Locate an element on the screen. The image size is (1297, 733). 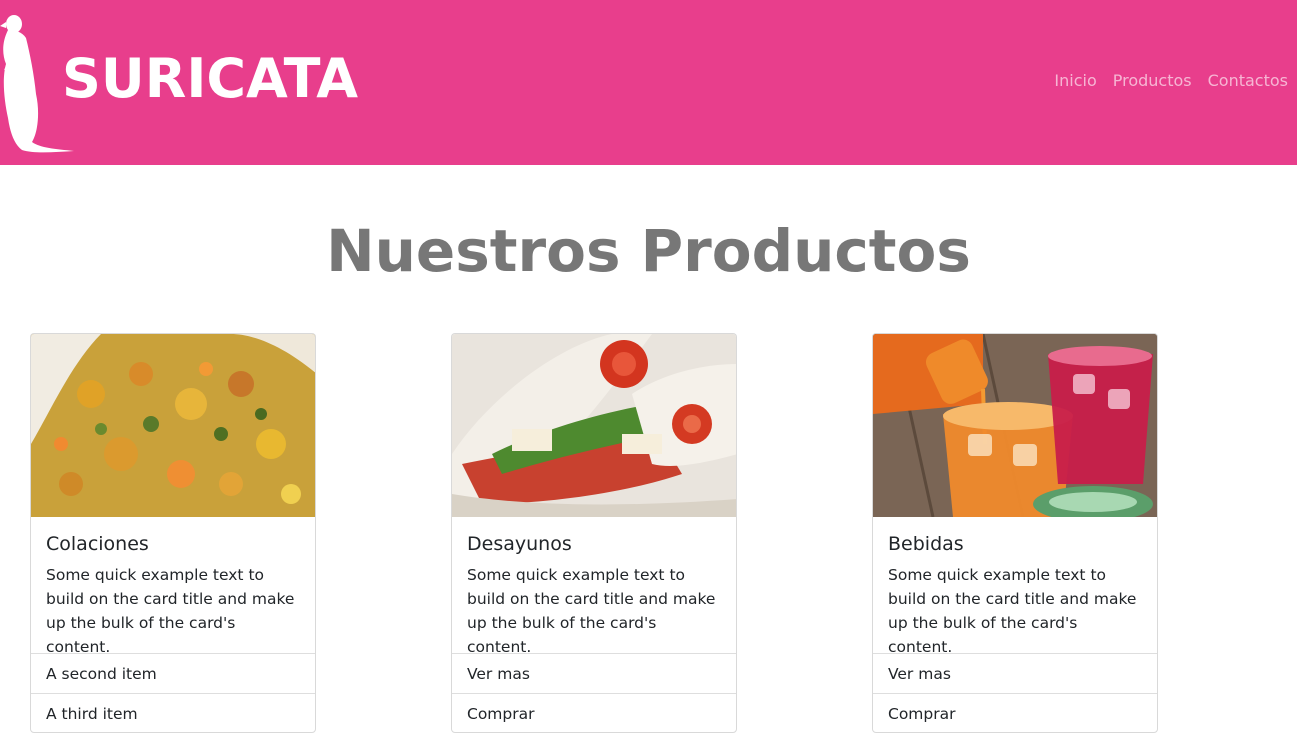
page-title: Nuestros Productos is located at coordinates (648, 251).